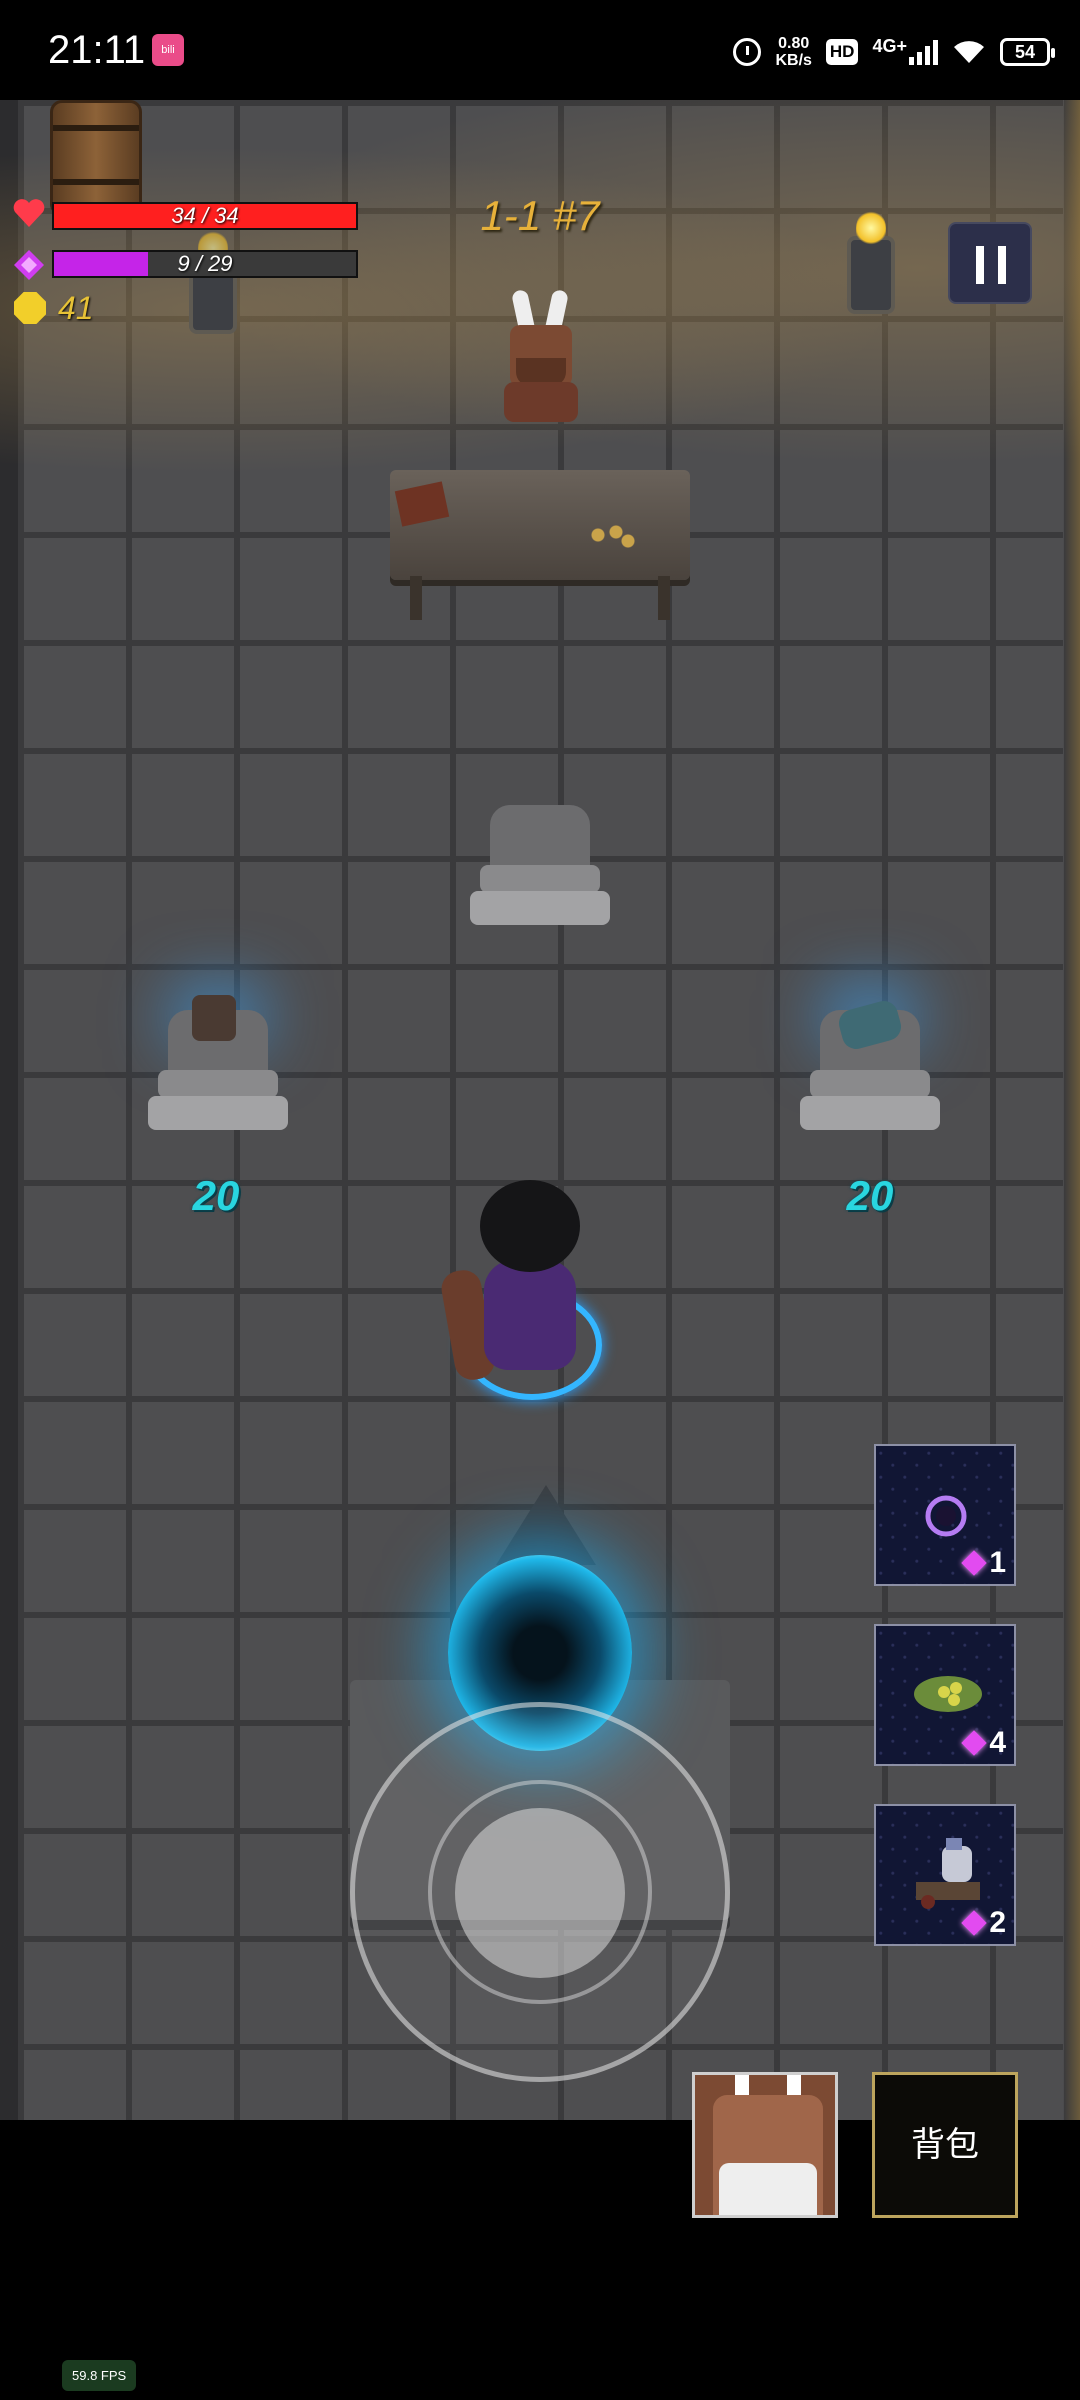 The width and height of the screenshot is (1080, 2400). What do you see at coordinates (29, 265) in the screenshot?
I see `mana-gem-icon` at bounding box center [29, 265].